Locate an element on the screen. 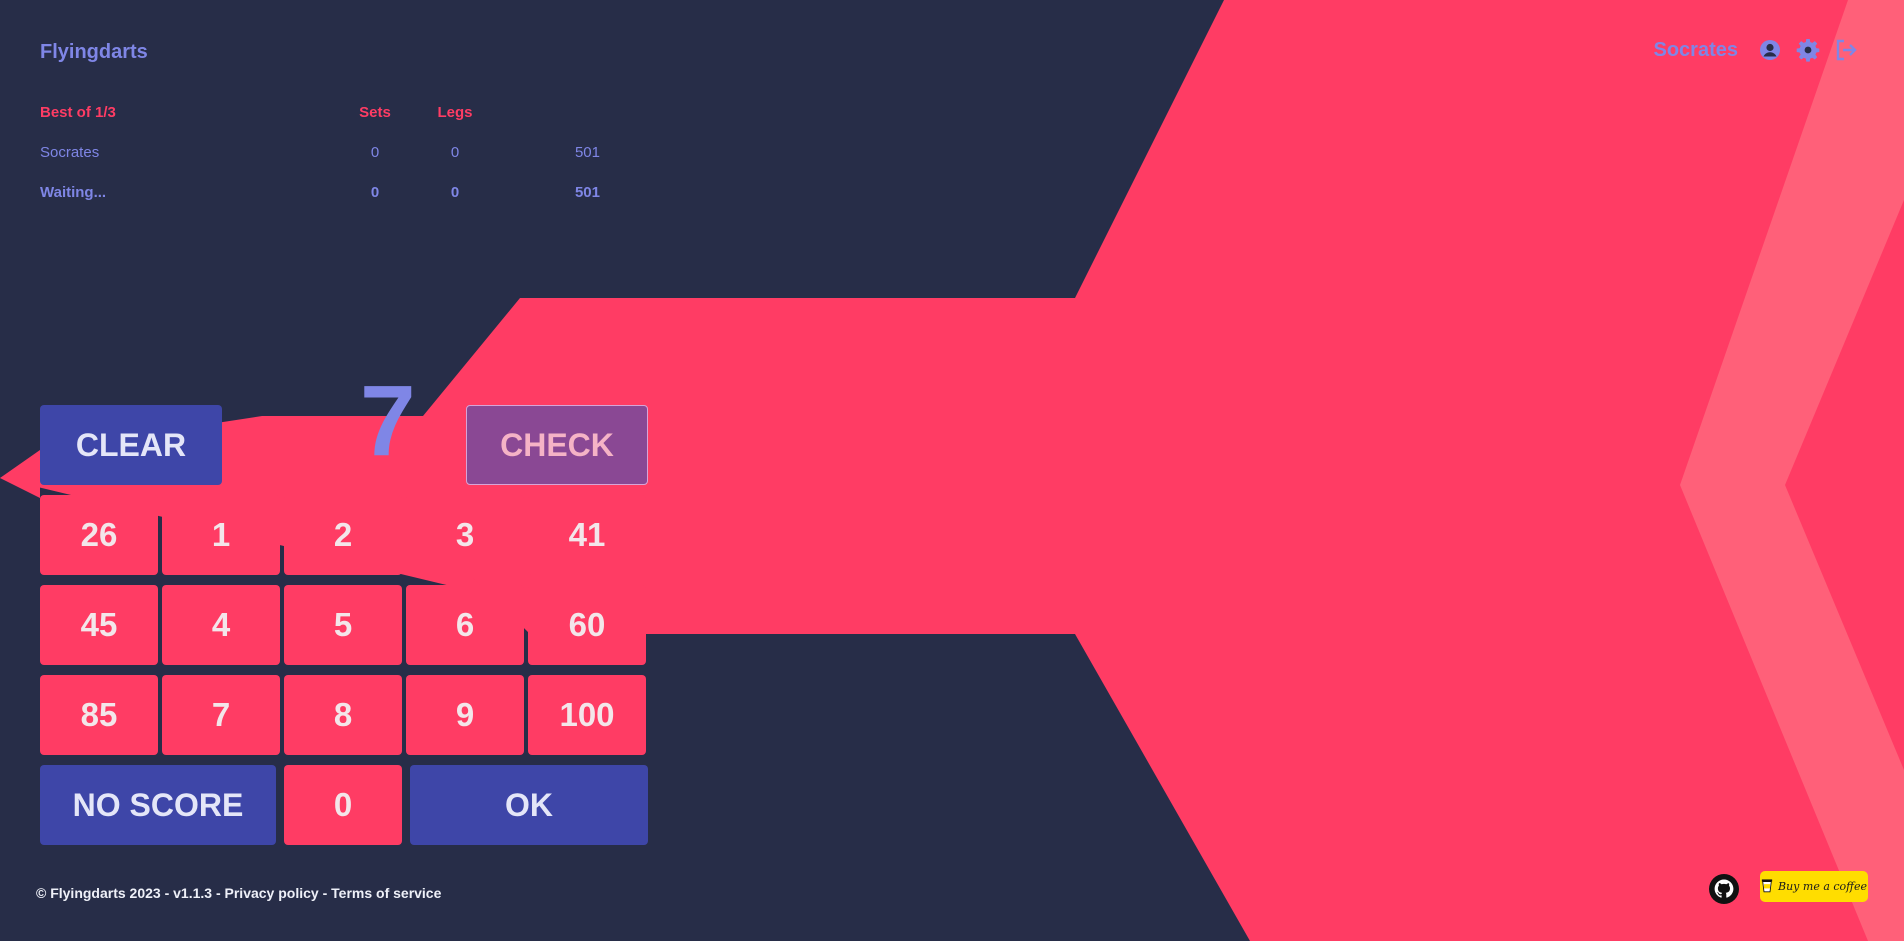  player-name: Socrates is located at coordinates (70, 152).